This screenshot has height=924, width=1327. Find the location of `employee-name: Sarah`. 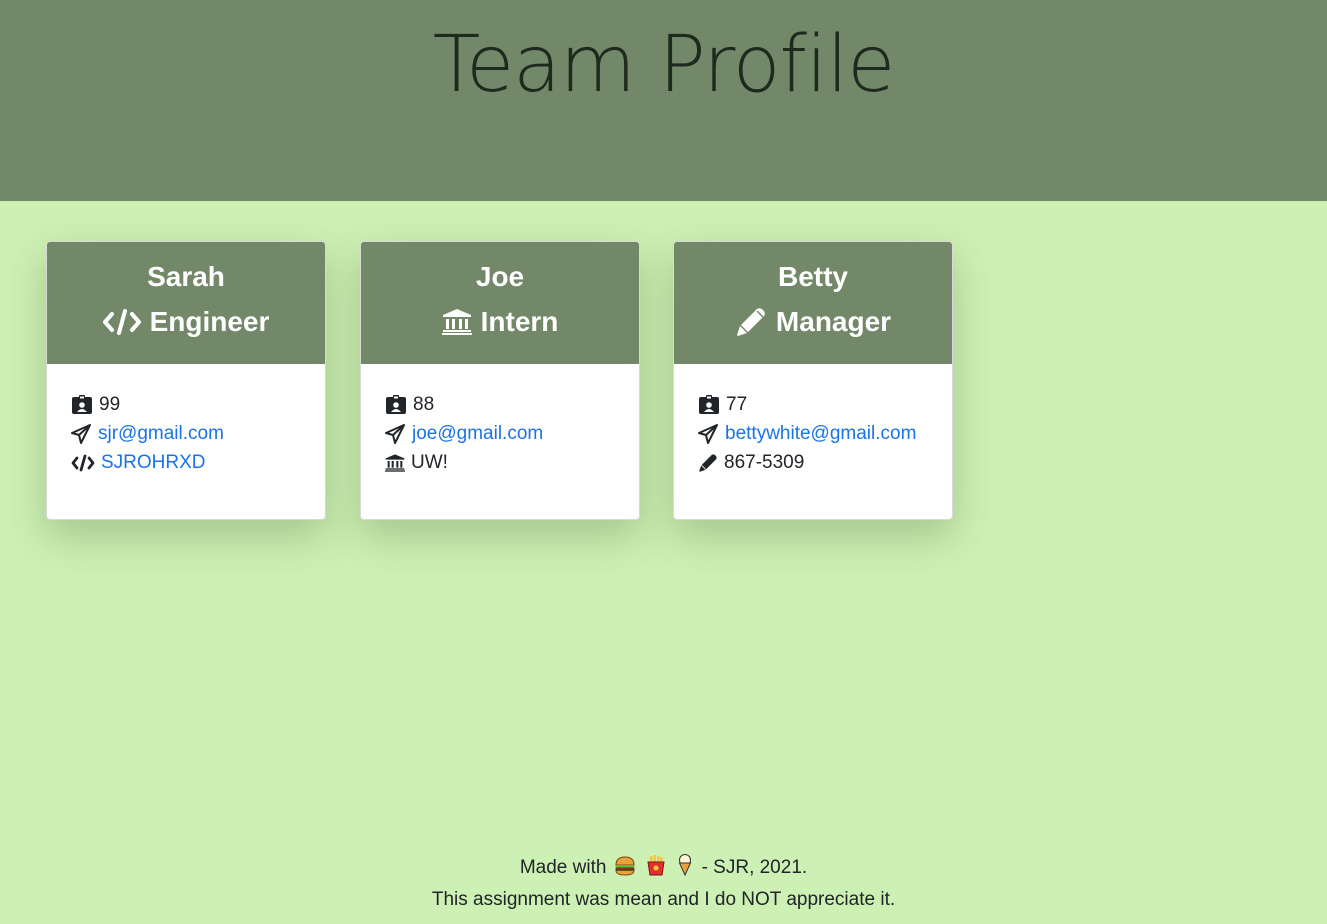

employee-name: Sarah is located at coordinates (186, 276).